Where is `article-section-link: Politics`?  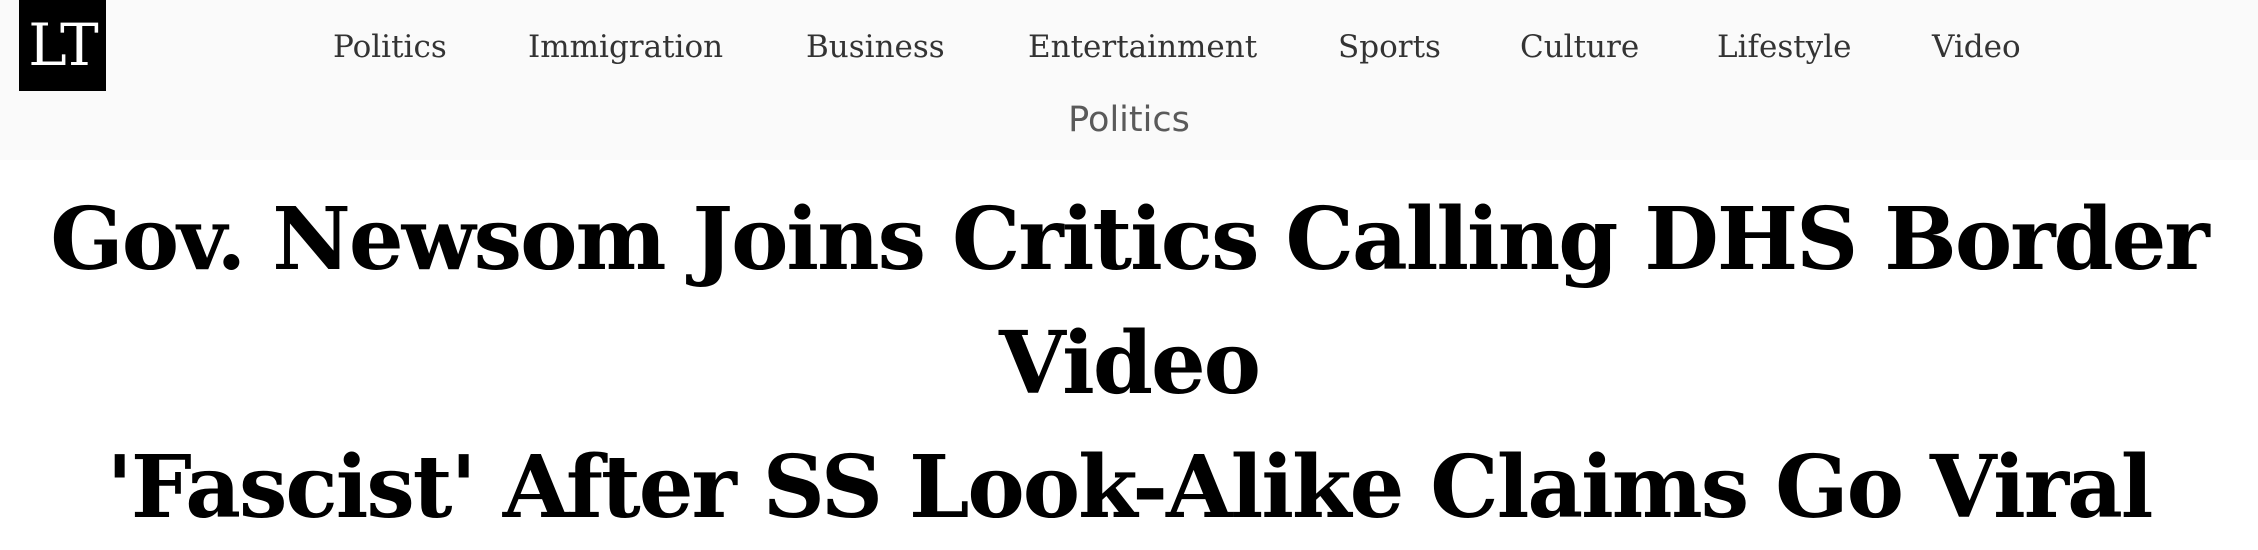
article-section-link: Politics is located at coordinates (1129, 120).